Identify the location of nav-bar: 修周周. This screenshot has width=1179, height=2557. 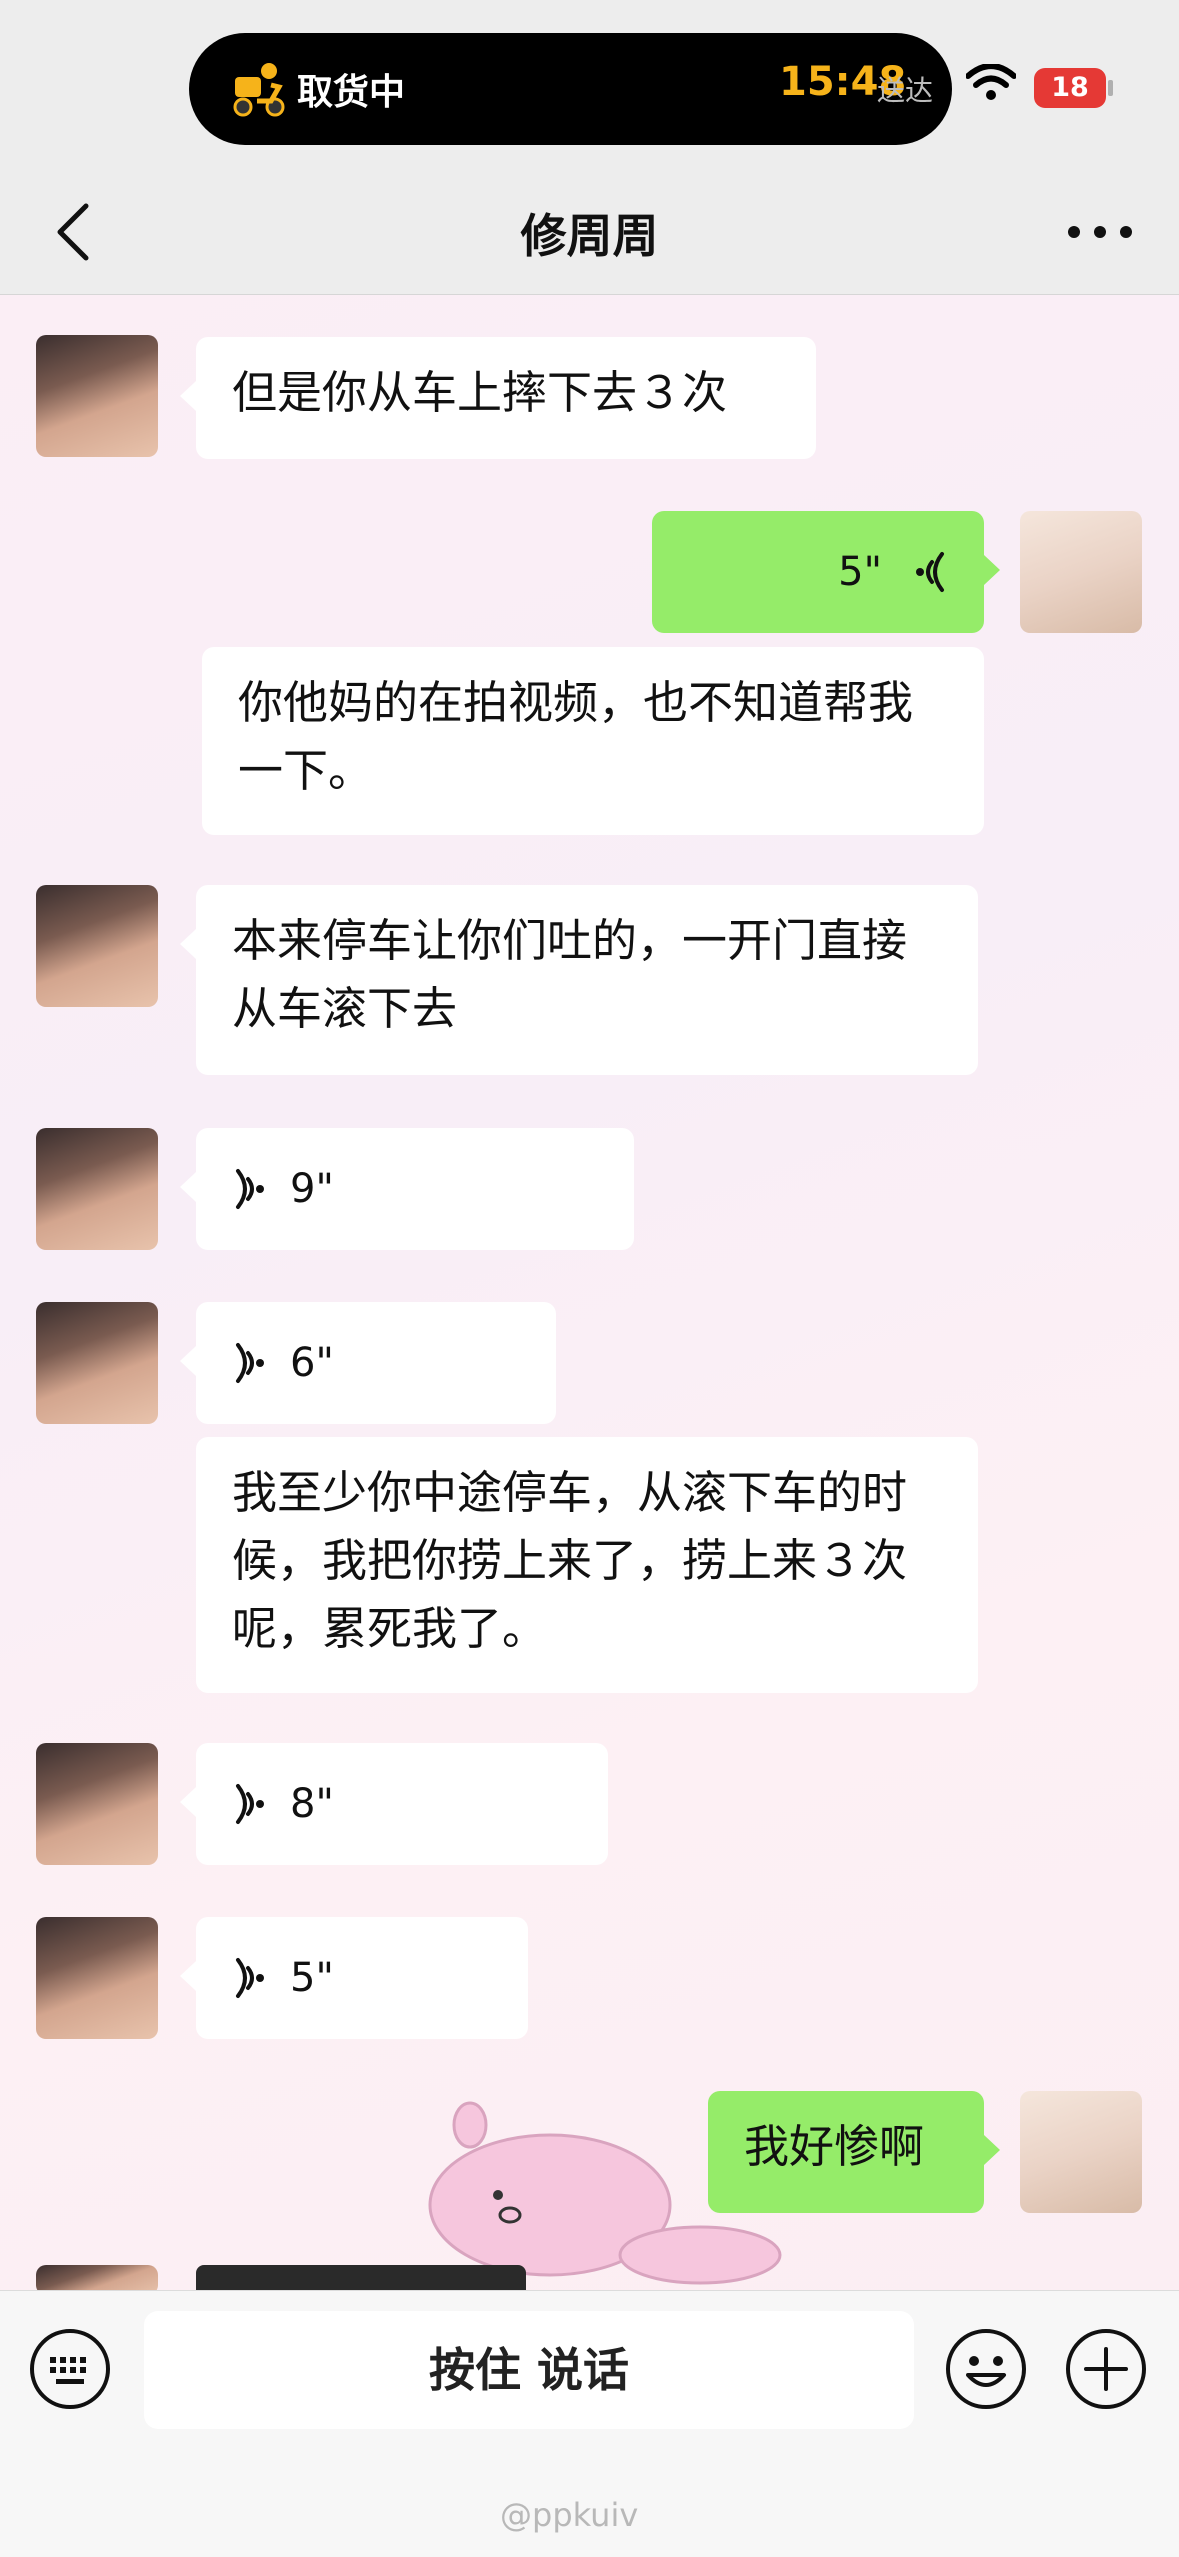
(589, 232).